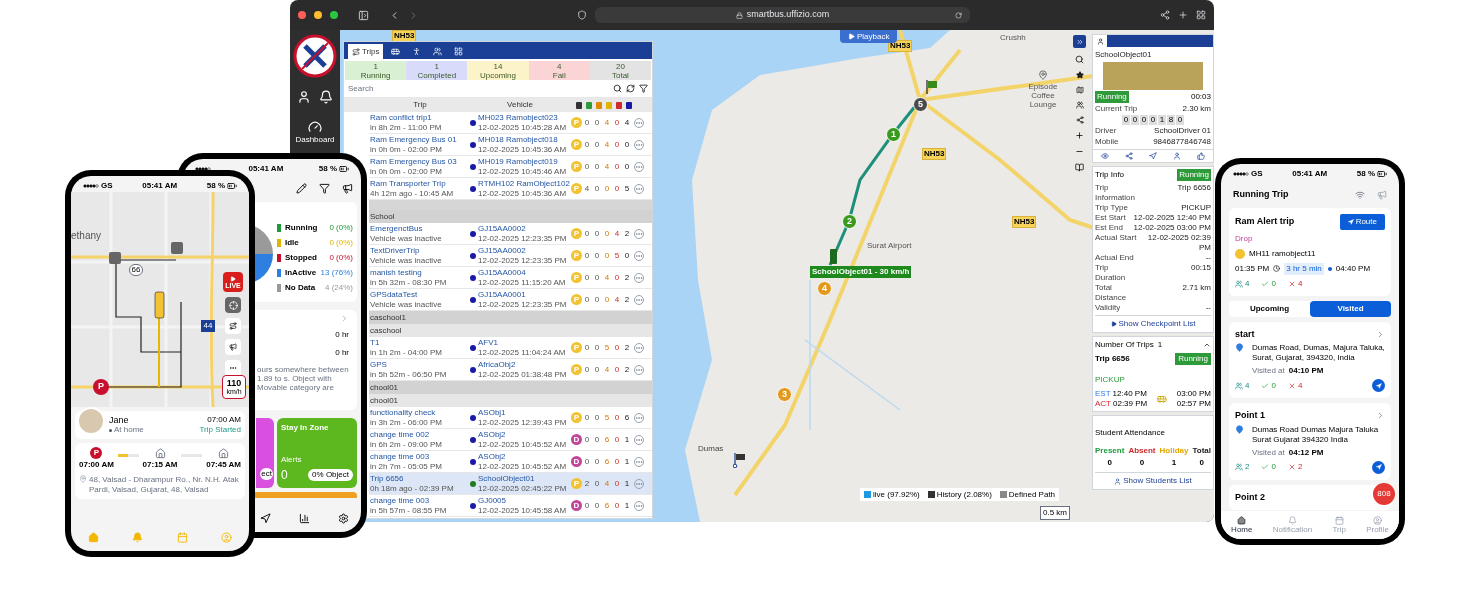 The image size is (1465, 605). Describe the element at coordinates (96, 453) in the screenshot. I see `parking-marker: P` at that location.